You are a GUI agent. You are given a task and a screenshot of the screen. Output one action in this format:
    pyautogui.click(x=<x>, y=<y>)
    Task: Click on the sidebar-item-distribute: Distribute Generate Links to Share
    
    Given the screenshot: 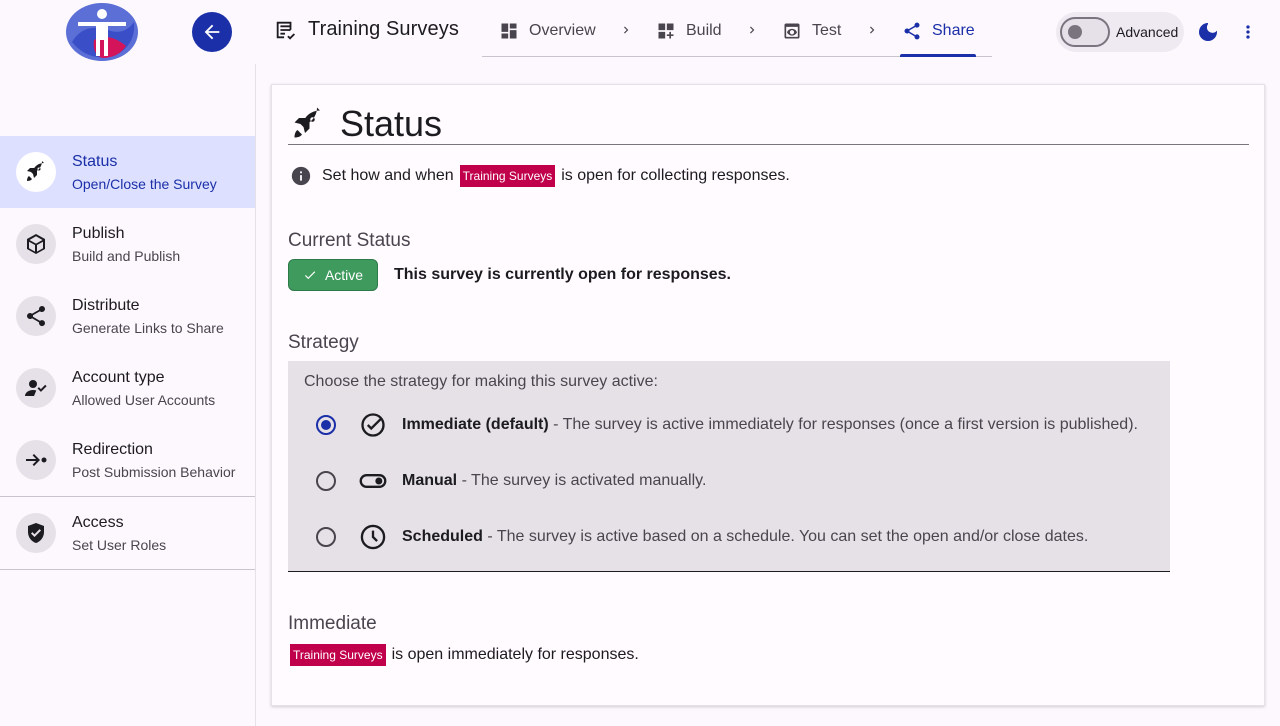 What is the action you would take?
    pyautogui.click(x=127, y=316)
    